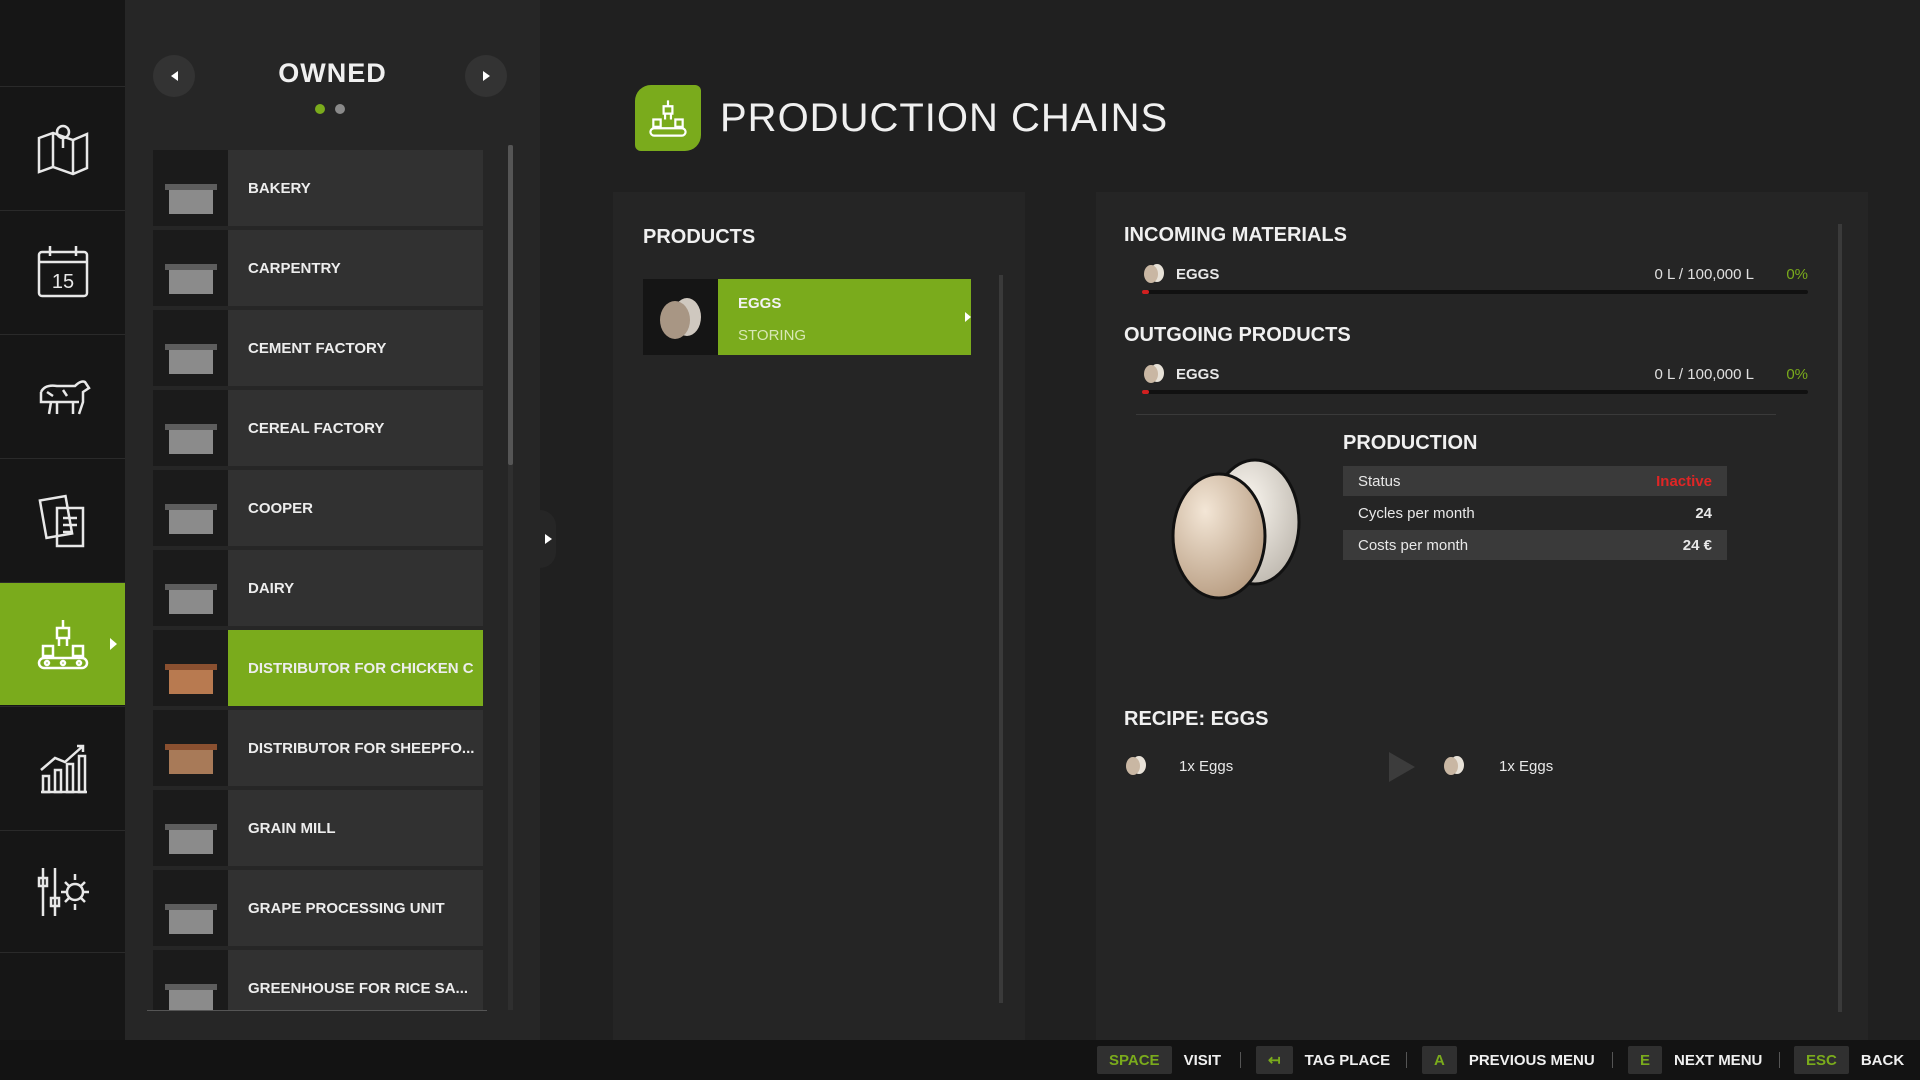  Describe the element at coordinates (668, 118) in the screenshot. I see `production-chains-header-icon` at that location.